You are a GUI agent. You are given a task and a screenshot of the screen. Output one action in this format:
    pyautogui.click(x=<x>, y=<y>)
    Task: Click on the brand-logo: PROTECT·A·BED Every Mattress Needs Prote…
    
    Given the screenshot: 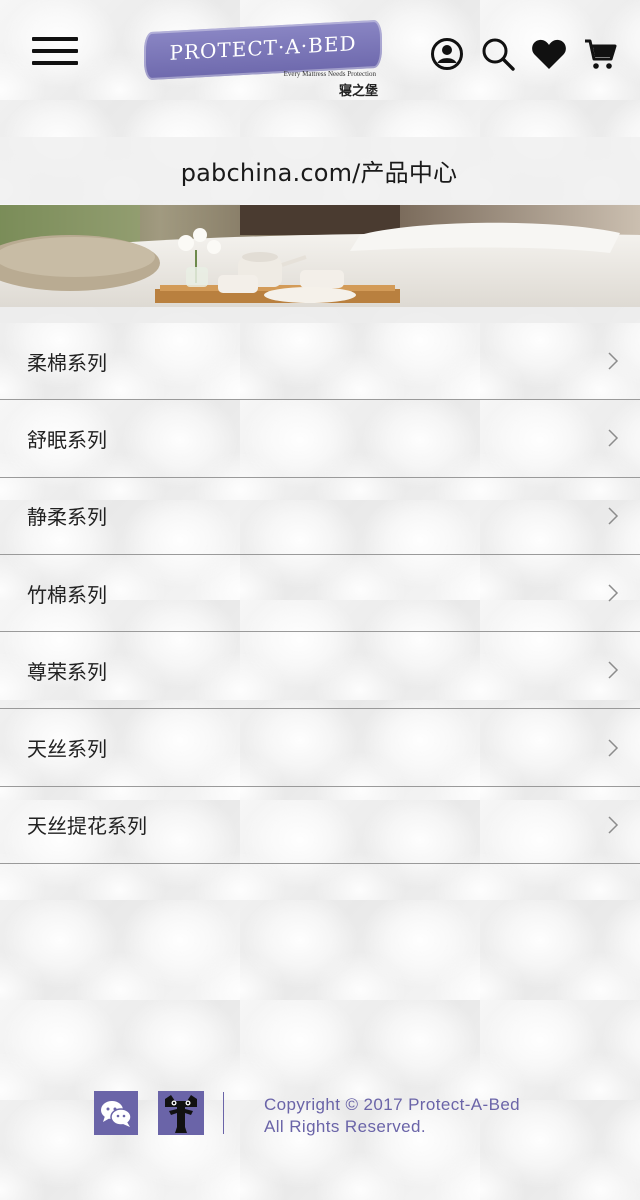 What is the action you would take?
    pyautogui.click(x=264, y=59)
    